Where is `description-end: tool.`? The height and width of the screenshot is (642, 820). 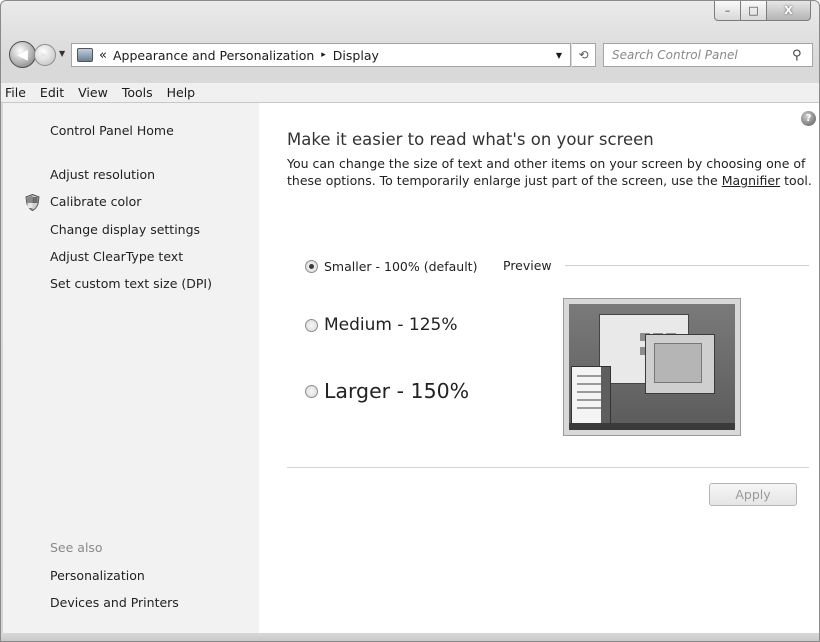 description-end: tool. is located at coordinates (798, 180).